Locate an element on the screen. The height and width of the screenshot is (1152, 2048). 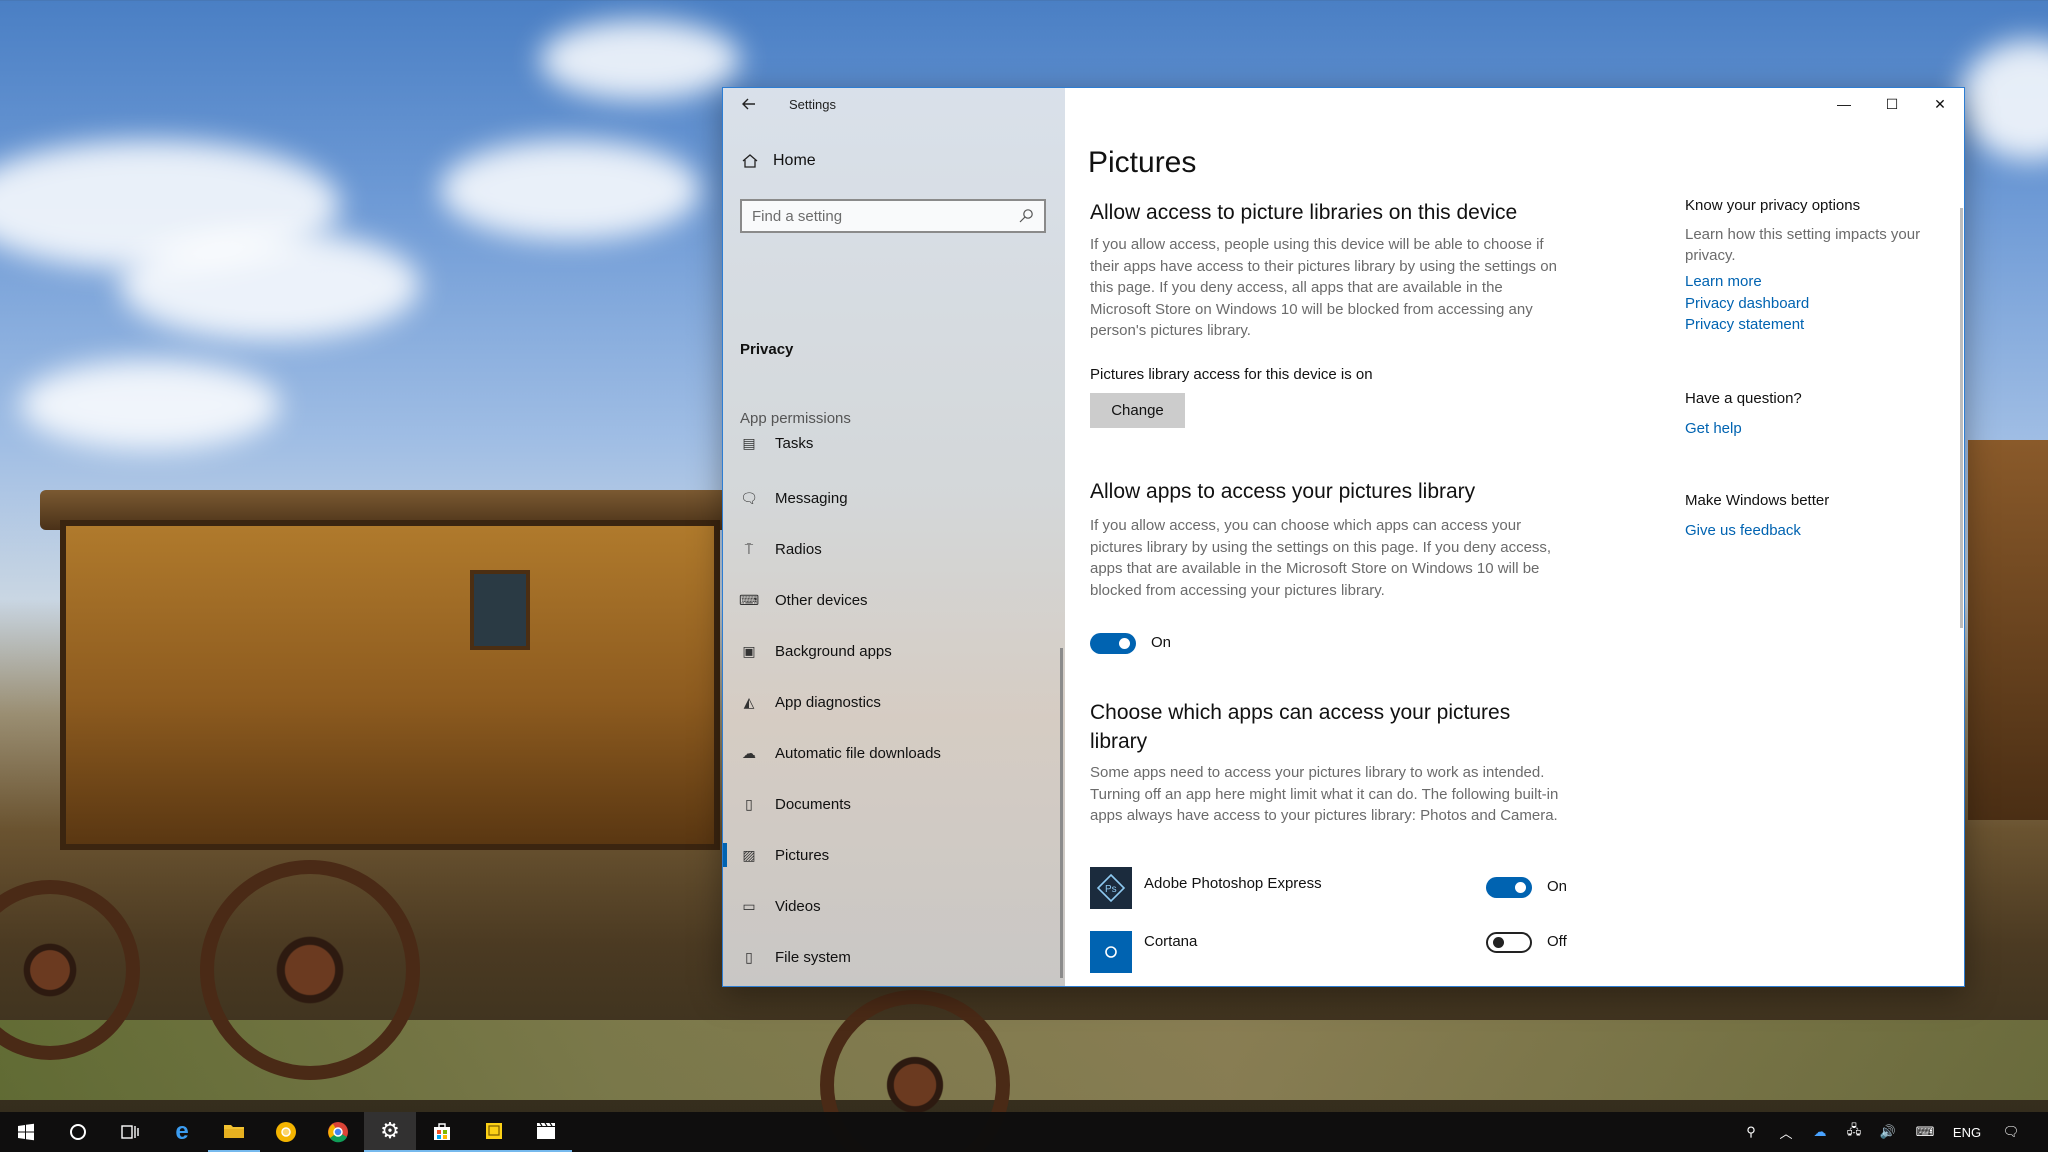
sticky-notes-button is located at coordinates (494, 1132).